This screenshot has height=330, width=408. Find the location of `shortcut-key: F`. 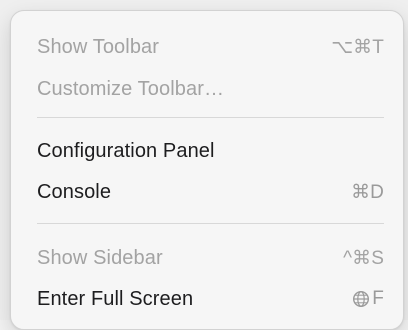

shortcut-key: F is located at coordinates (378, 298).